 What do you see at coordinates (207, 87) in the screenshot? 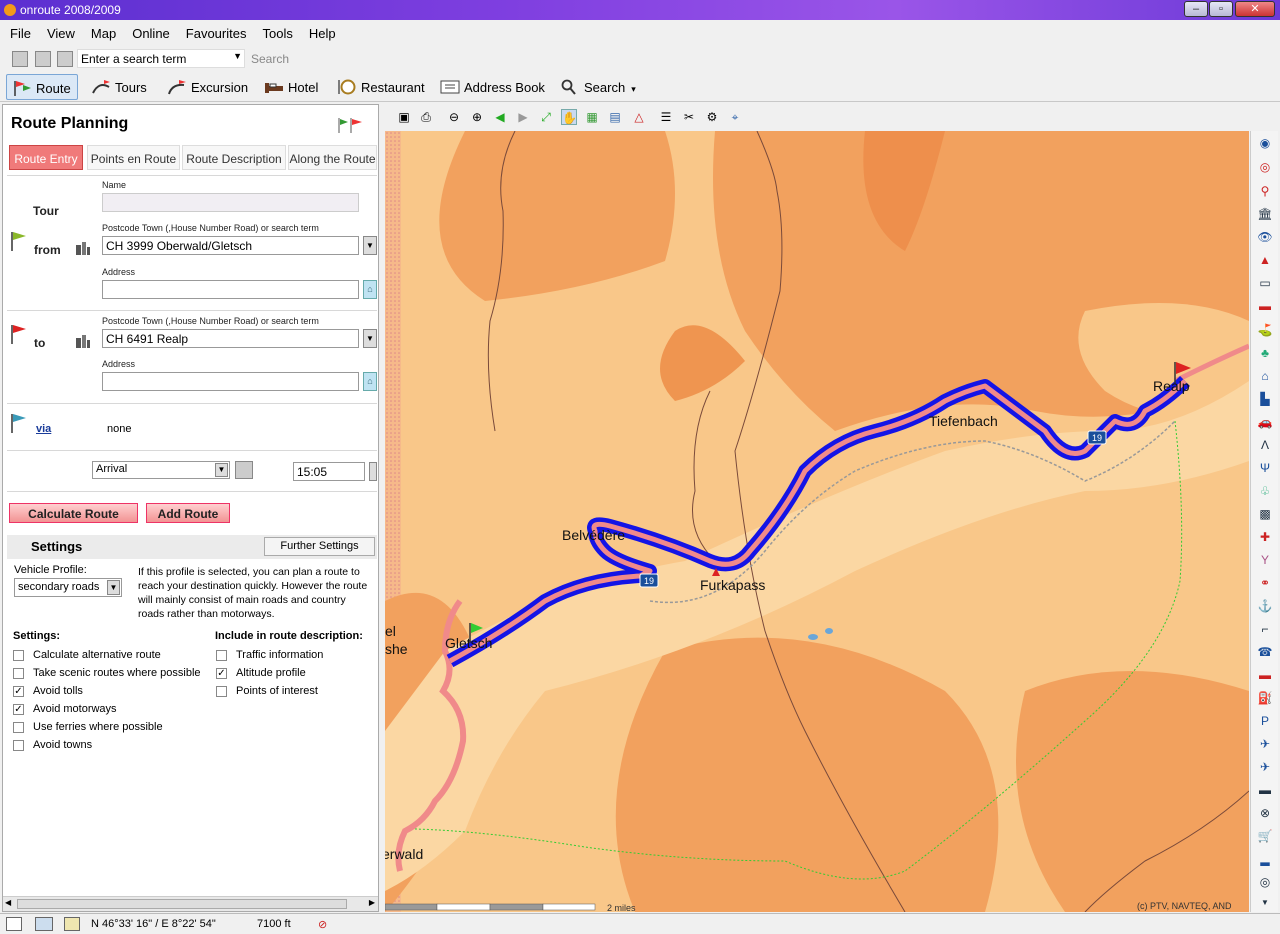
I see `excursion-button: Excursion` at bounding box center [207, 87].